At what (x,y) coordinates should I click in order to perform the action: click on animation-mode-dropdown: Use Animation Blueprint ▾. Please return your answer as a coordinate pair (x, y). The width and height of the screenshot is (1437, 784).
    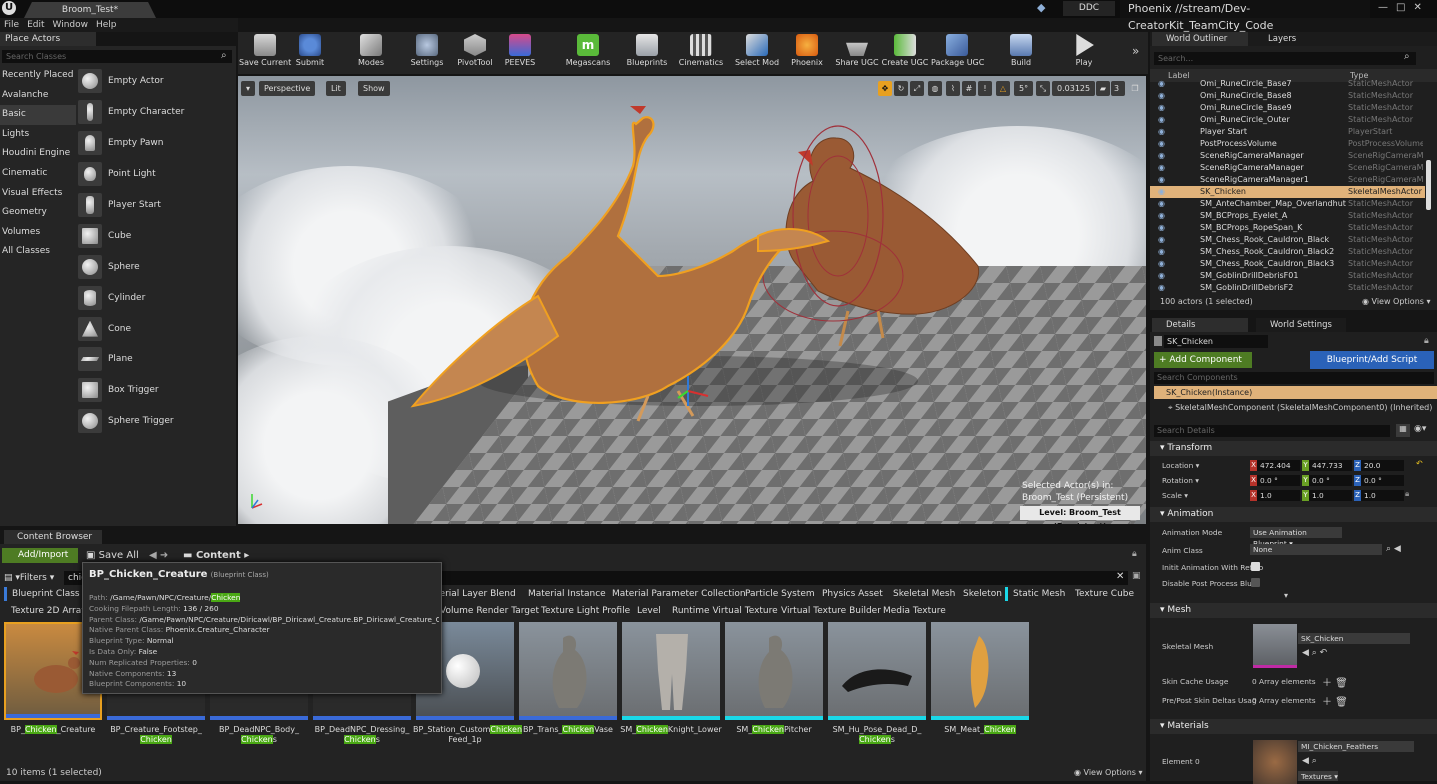
    Looking at the image, I should click on (1296, 537).